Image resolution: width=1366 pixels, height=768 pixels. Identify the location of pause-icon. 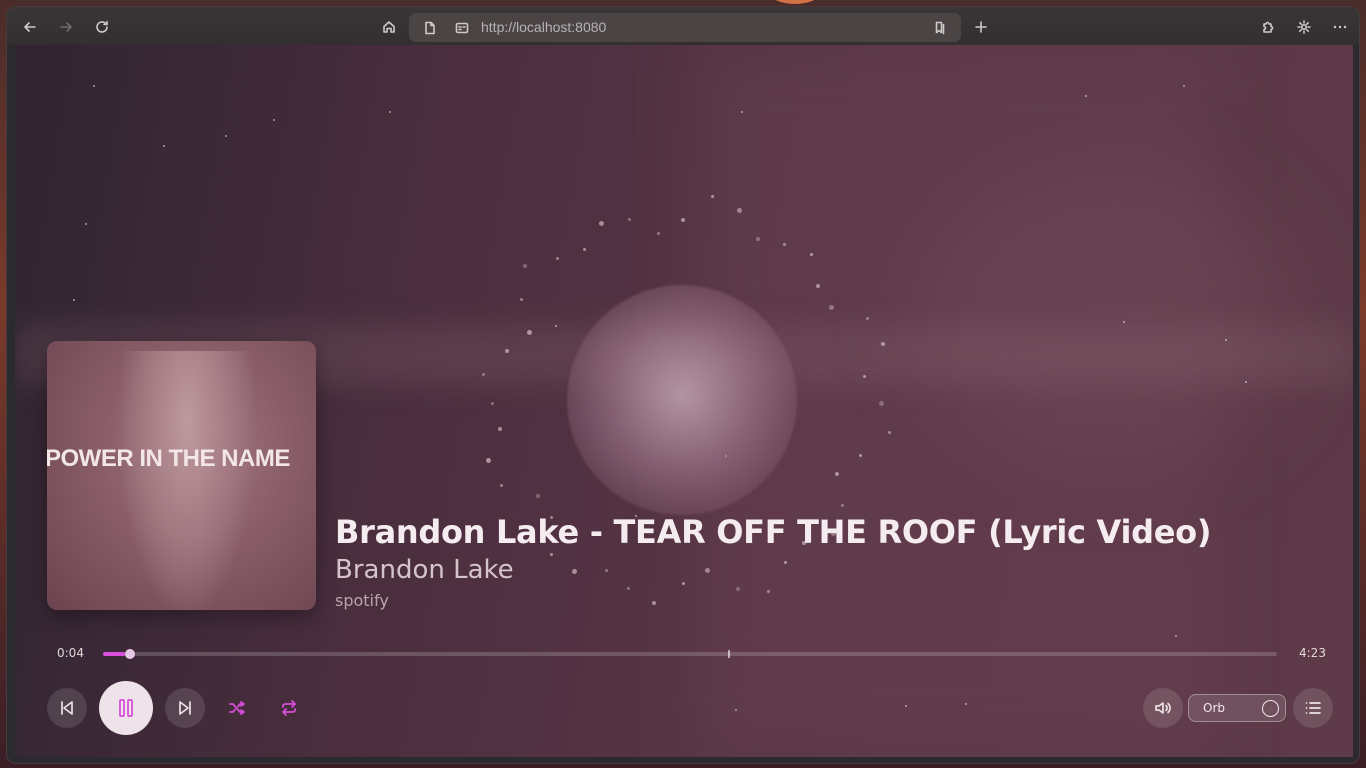
(126, 708).